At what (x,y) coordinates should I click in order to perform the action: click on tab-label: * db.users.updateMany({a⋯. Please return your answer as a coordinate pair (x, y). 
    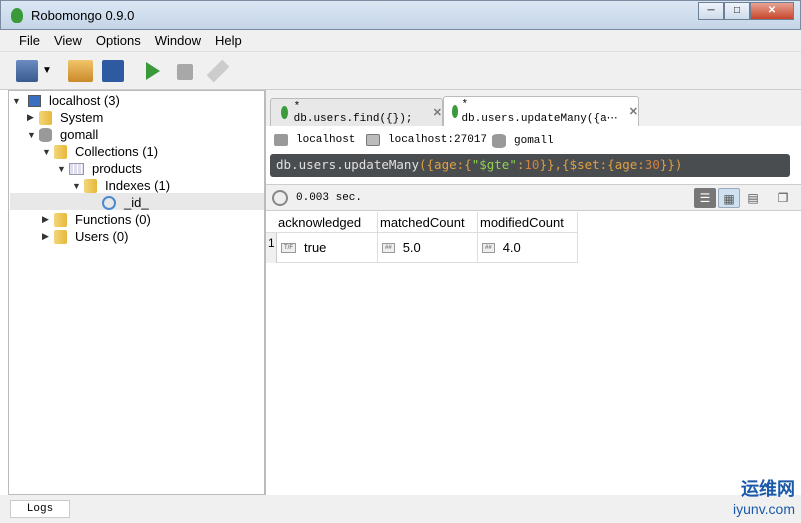
    Looking at the image, I should click on (539, 111).